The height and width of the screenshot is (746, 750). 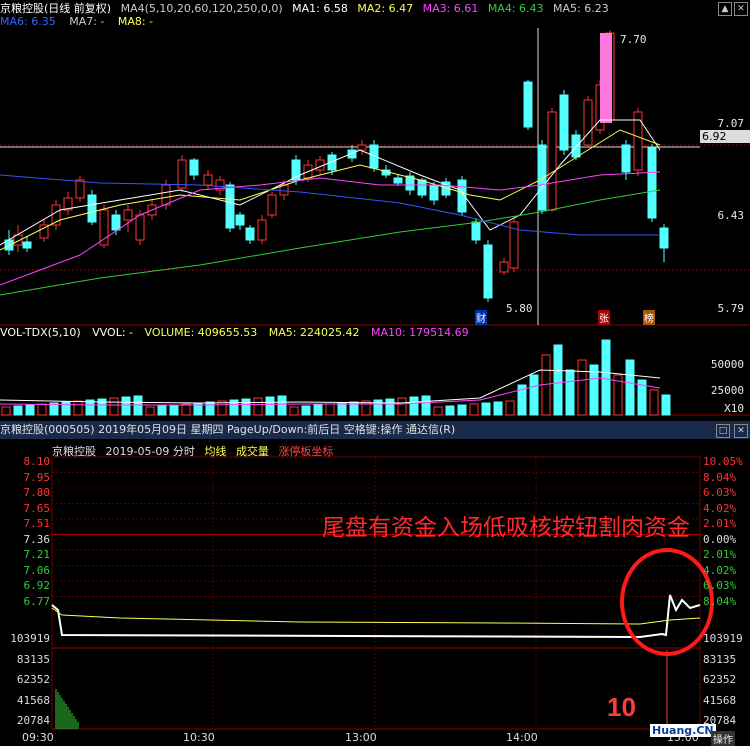 What do you see at coordinates (481, 317) in the screenshot?
I see `badge-finance: 财` at bounding box center [481, 317].